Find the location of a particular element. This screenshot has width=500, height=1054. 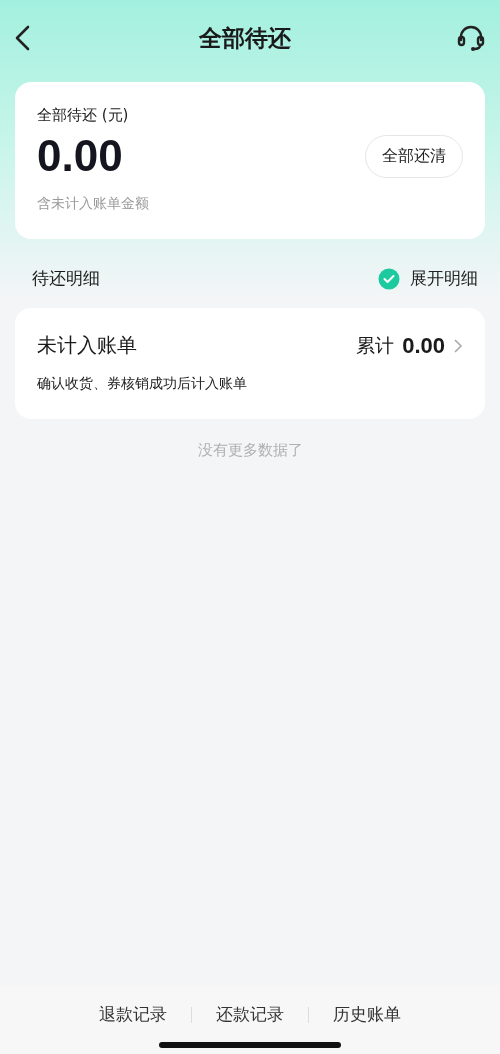

expand-toggle: 展开明细 is located at coordinates (428, 278).